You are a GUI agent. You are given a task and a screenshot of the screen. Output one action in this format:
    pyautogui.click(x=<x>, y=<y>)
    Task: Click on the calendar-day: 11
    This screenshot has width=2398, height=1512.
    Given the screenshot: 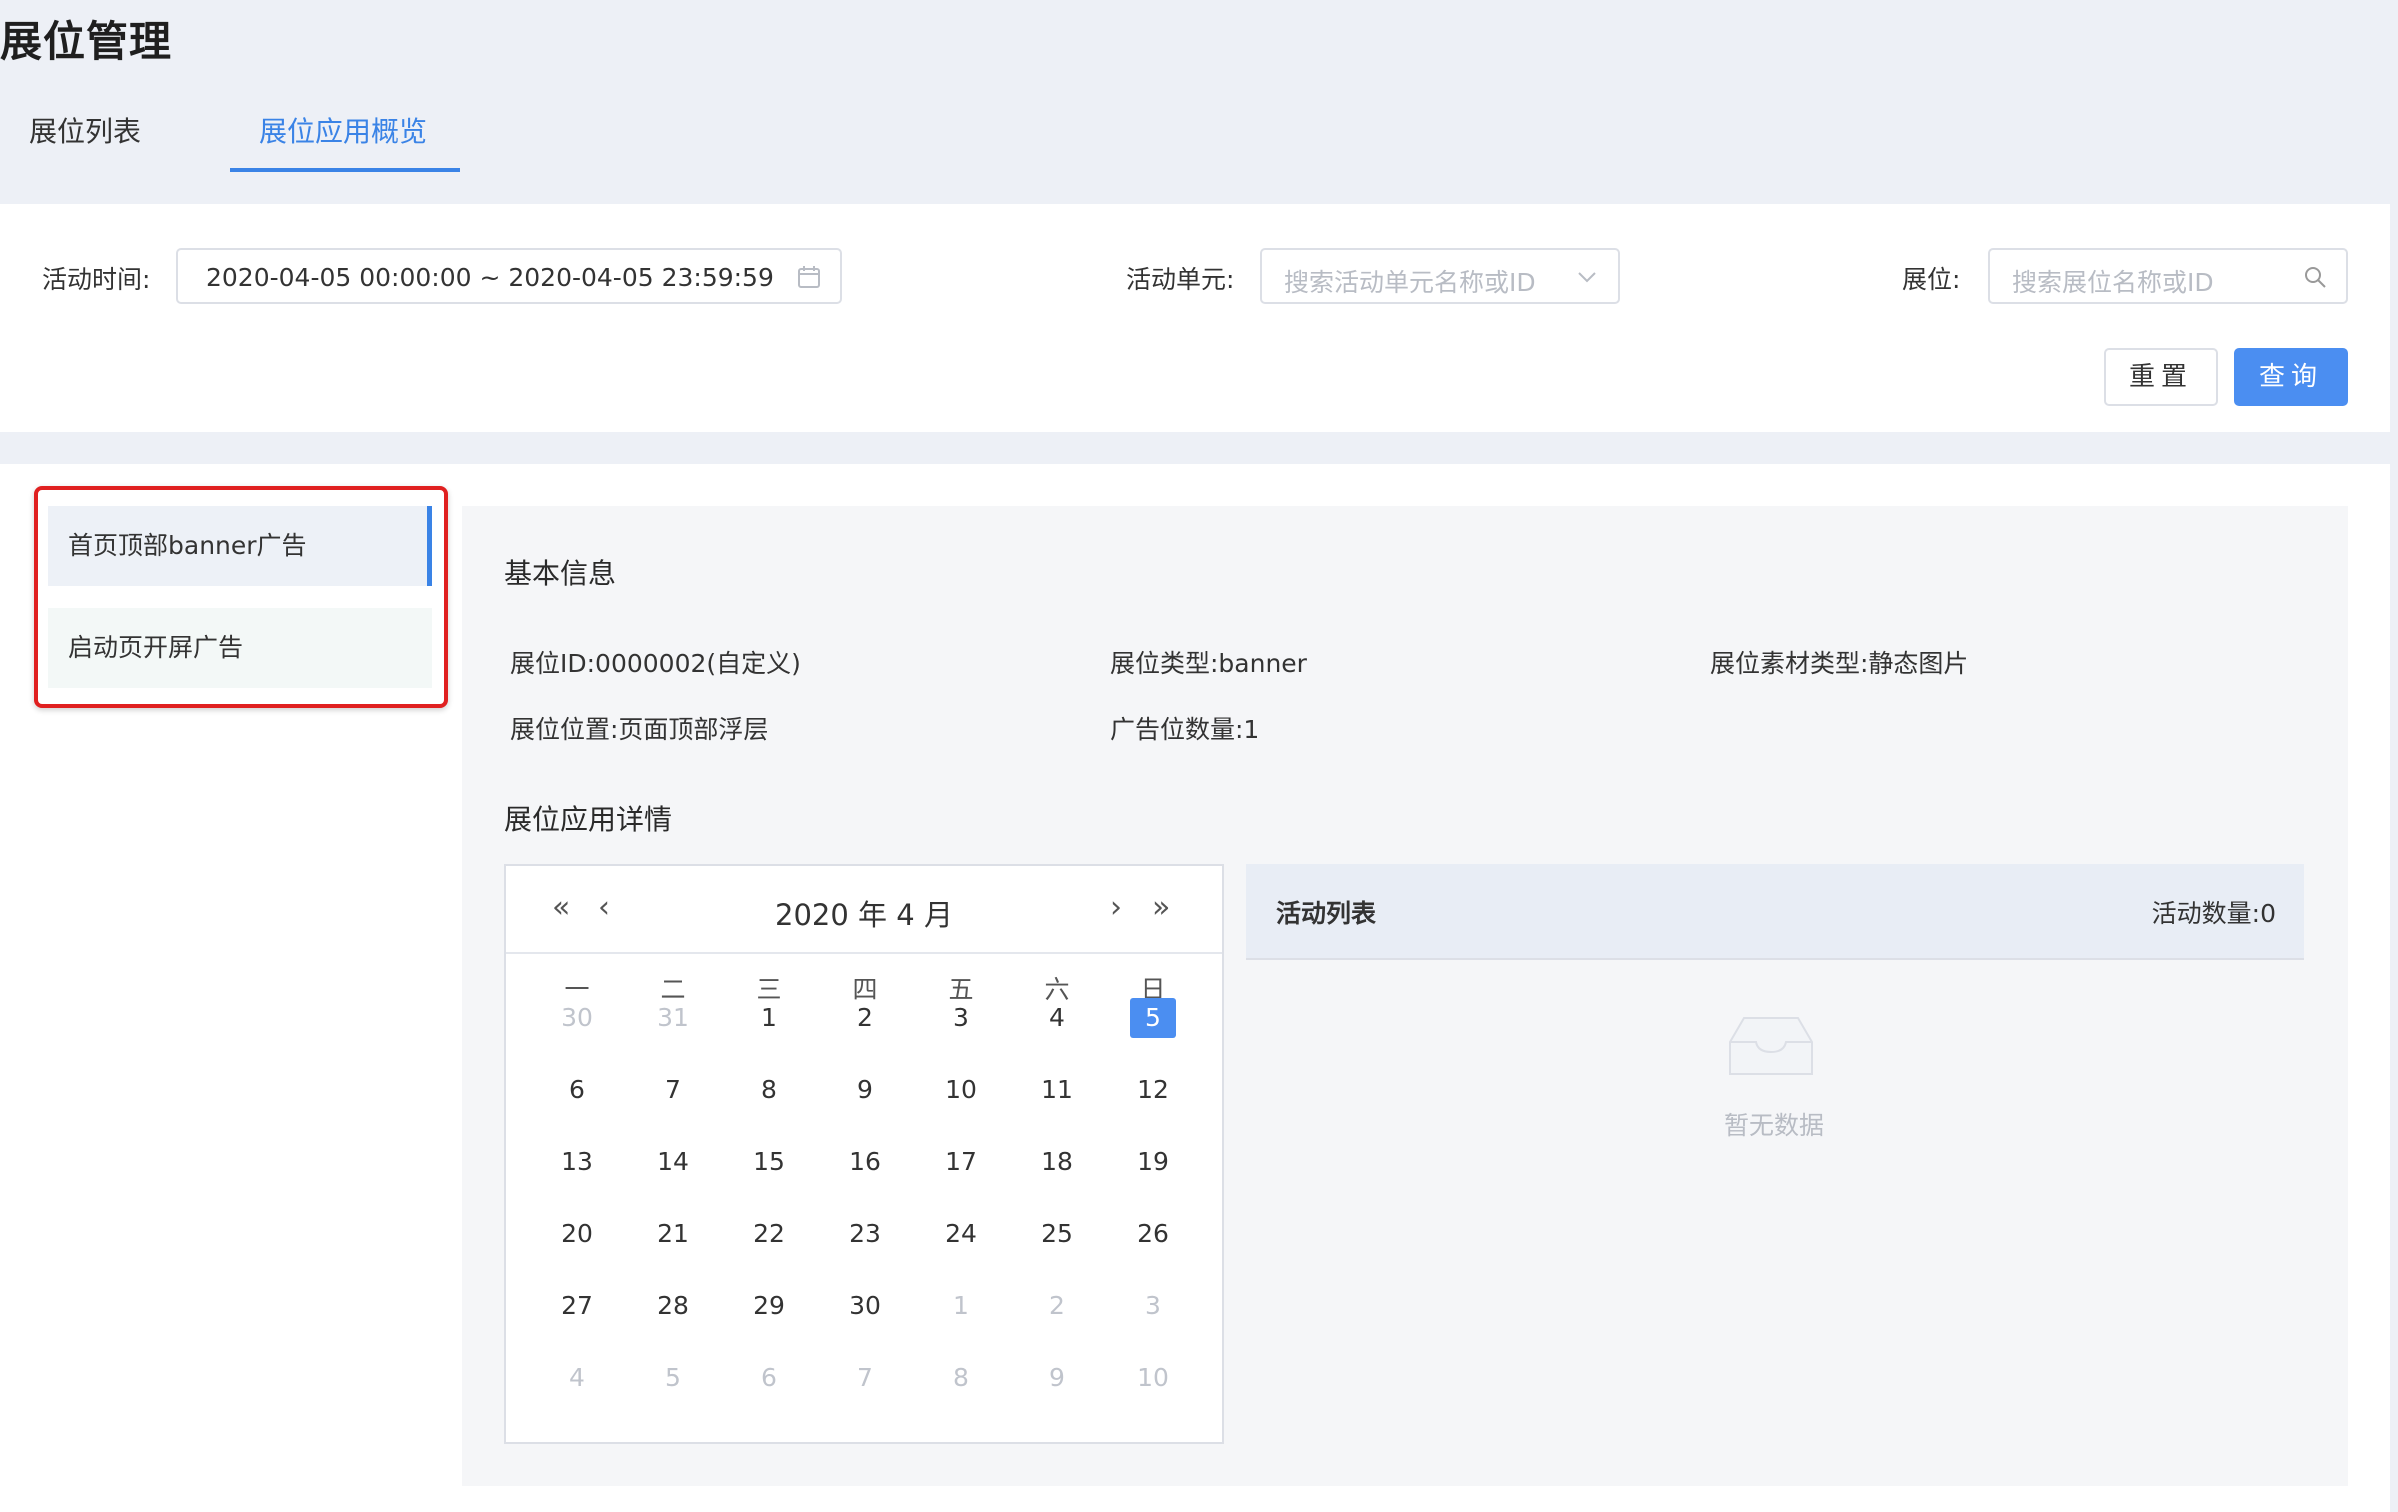 What is the action you would take?
    pyautogui.click(x=1057, y=1090)
    